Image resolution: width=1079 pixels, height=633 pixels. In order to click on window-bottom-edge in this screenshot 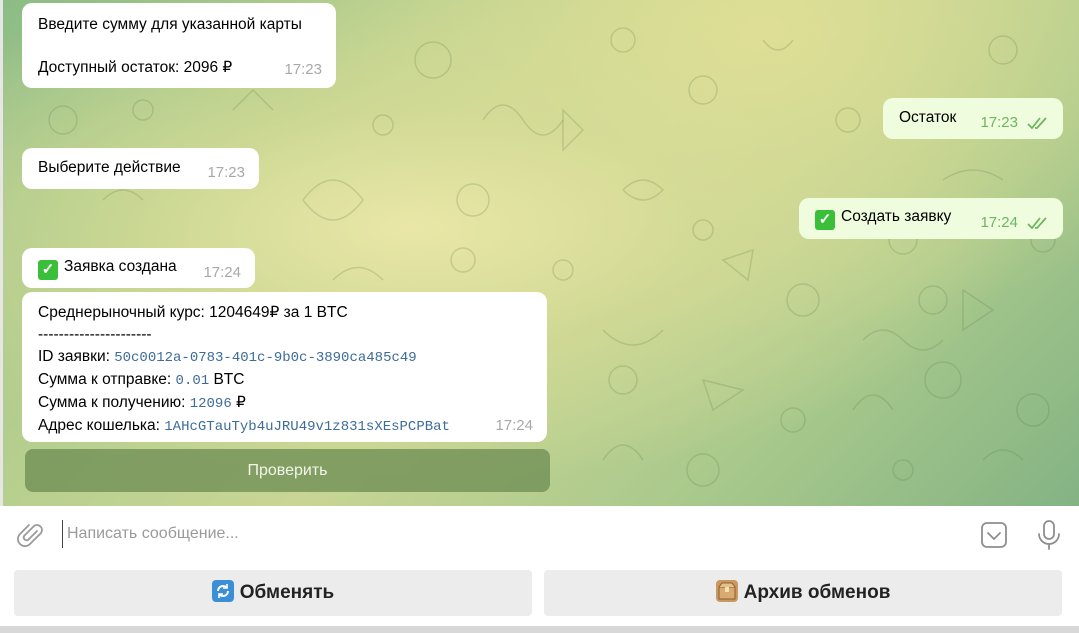, I will do `click(539, 629)`.